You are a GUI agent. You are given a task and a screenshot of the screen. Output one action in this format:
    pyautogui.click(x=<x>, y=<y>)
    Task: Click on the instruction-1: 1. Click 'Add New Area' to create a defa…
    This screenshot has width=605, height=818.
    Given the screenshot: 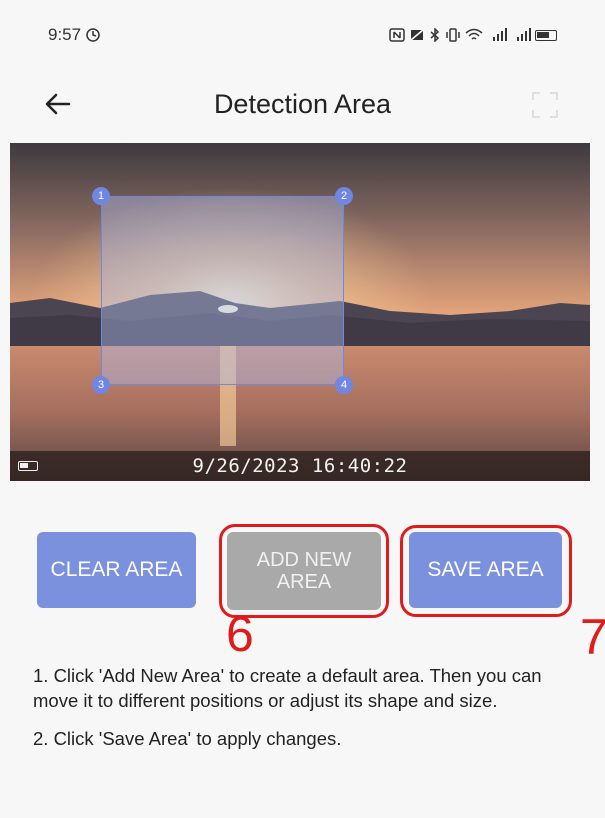 What is the action you would take?
    pyautogui.click(x=287, y=688)
    